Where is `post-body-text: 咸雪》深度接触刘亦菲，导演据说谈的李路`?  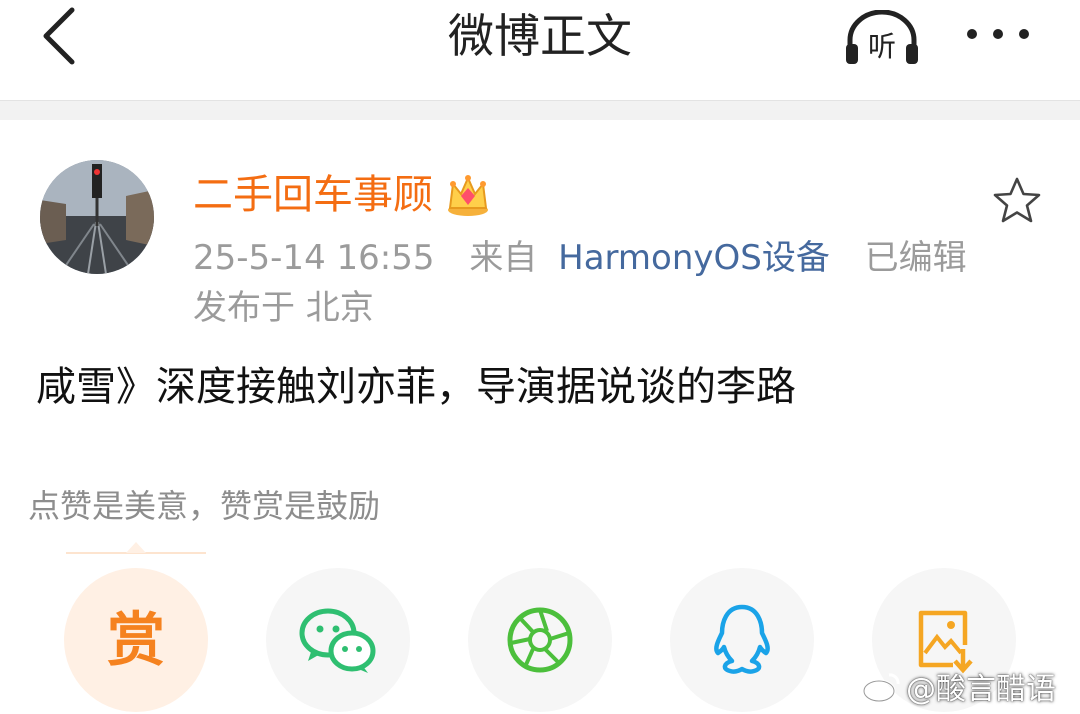
post-body-text: 咸雪》深度接触刘亦菲，导演据说谈的李路 is located at coordinates (416, 387).